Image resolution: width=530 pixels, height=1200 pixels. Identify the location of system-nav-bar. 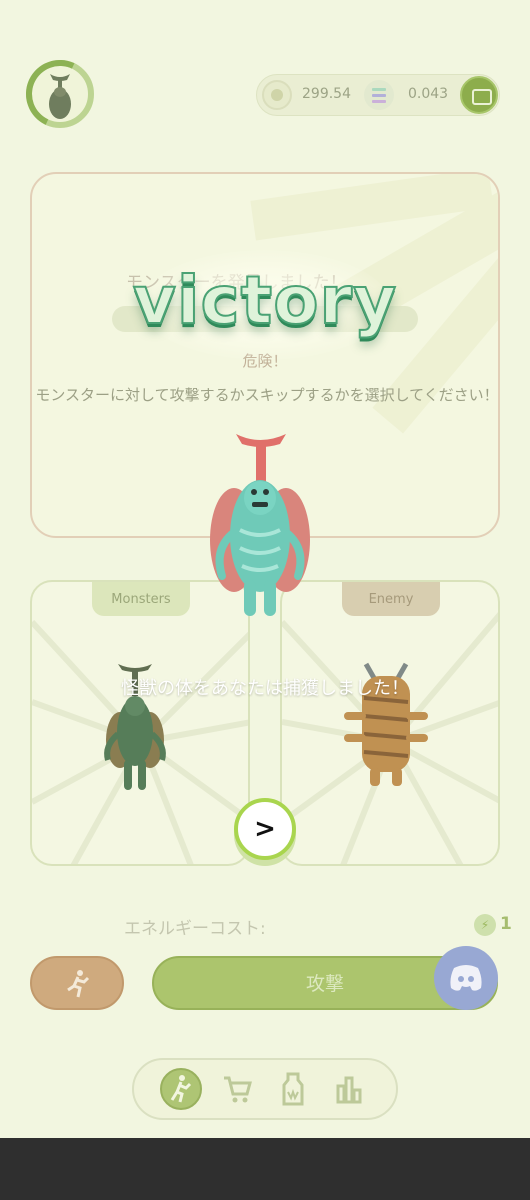
(265, 1169).